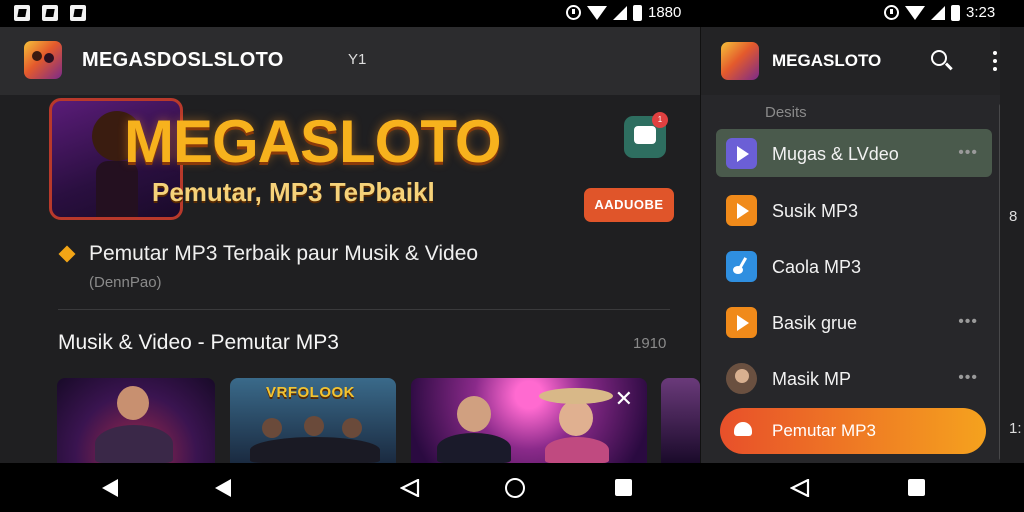 The image size is (1024, 512). Describe the element at coordinates (815, 323) in the screenshot. I see `drawer-item-label: Basik grue` at that location.